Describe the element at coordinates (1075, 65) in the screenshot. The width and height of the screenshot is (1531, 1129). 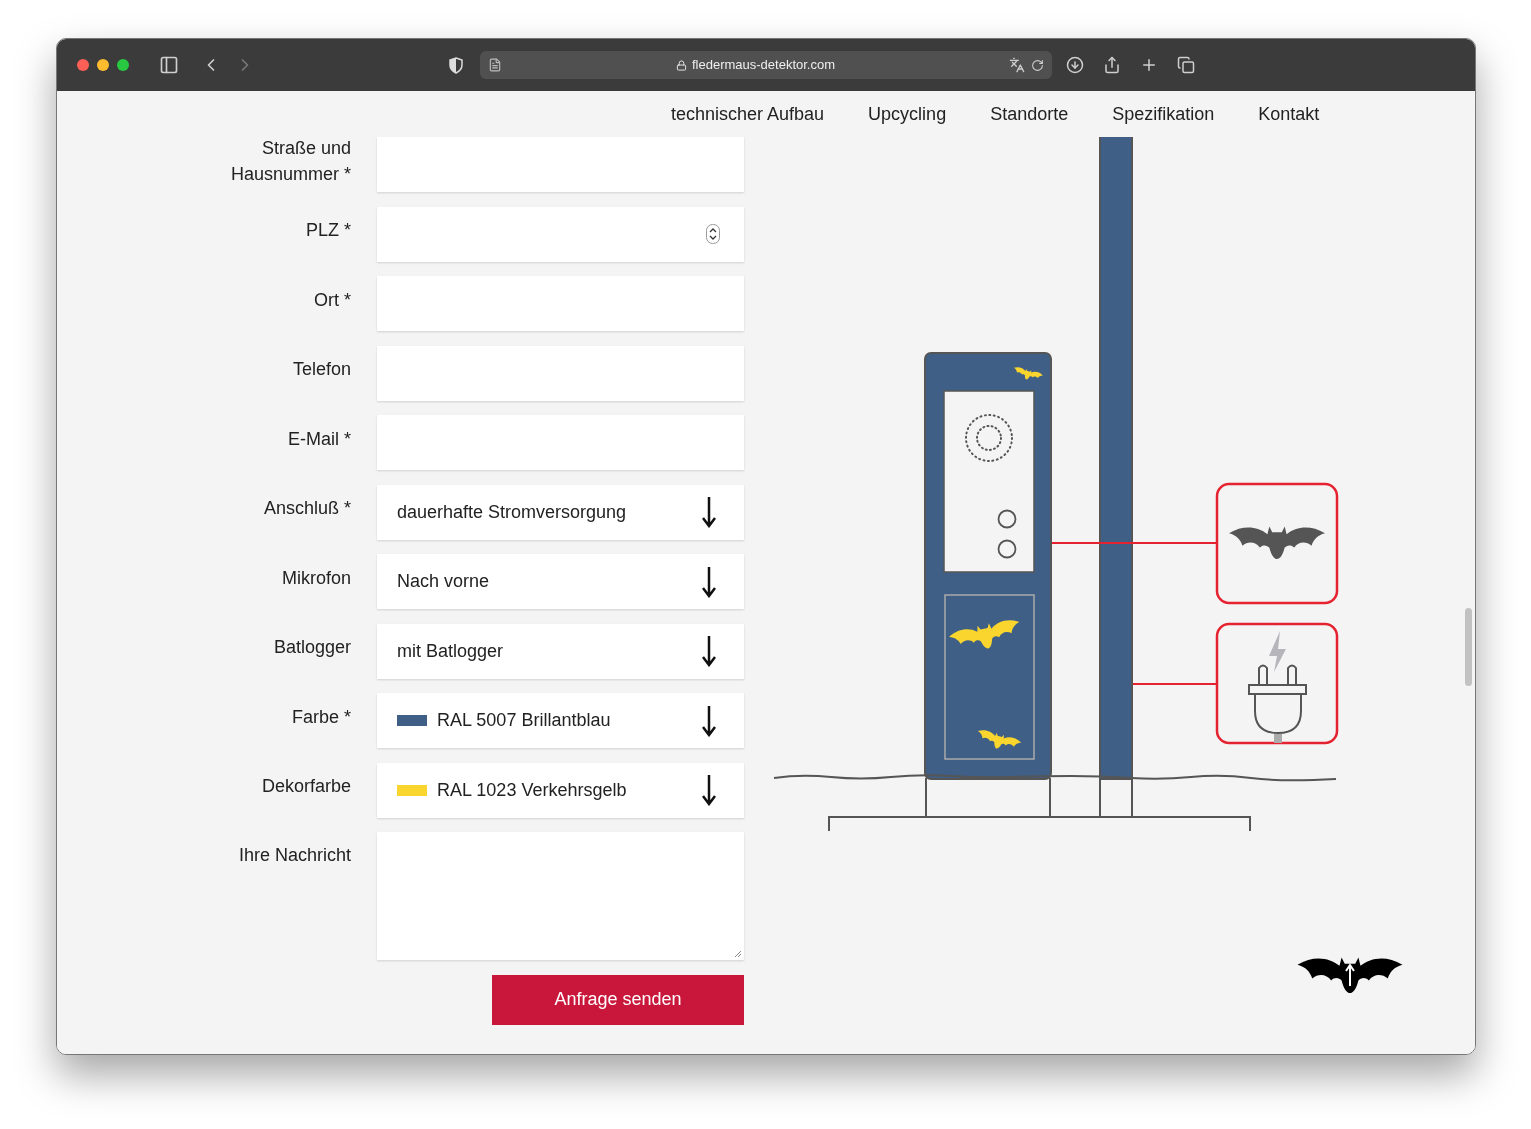
I see `download-icon` at that location.